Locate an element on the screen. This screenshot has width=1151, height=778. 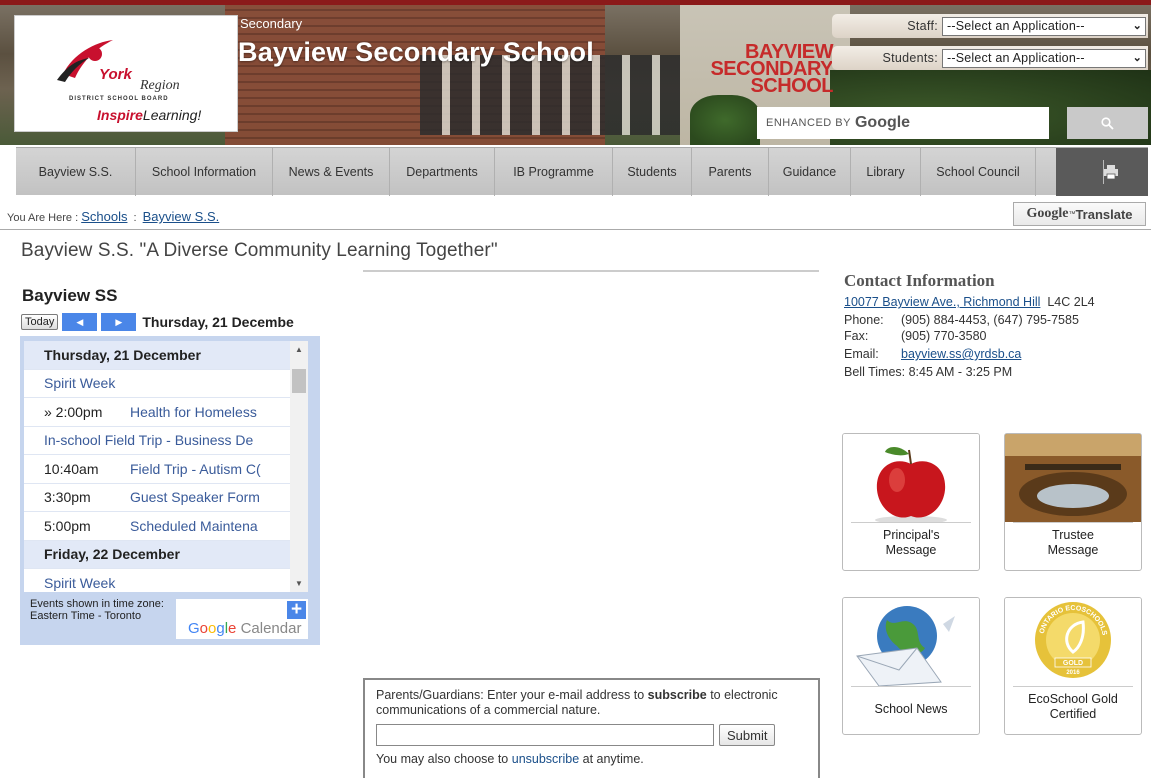
add-to-google-calendar-button: + is located at coordinates (296, 609).